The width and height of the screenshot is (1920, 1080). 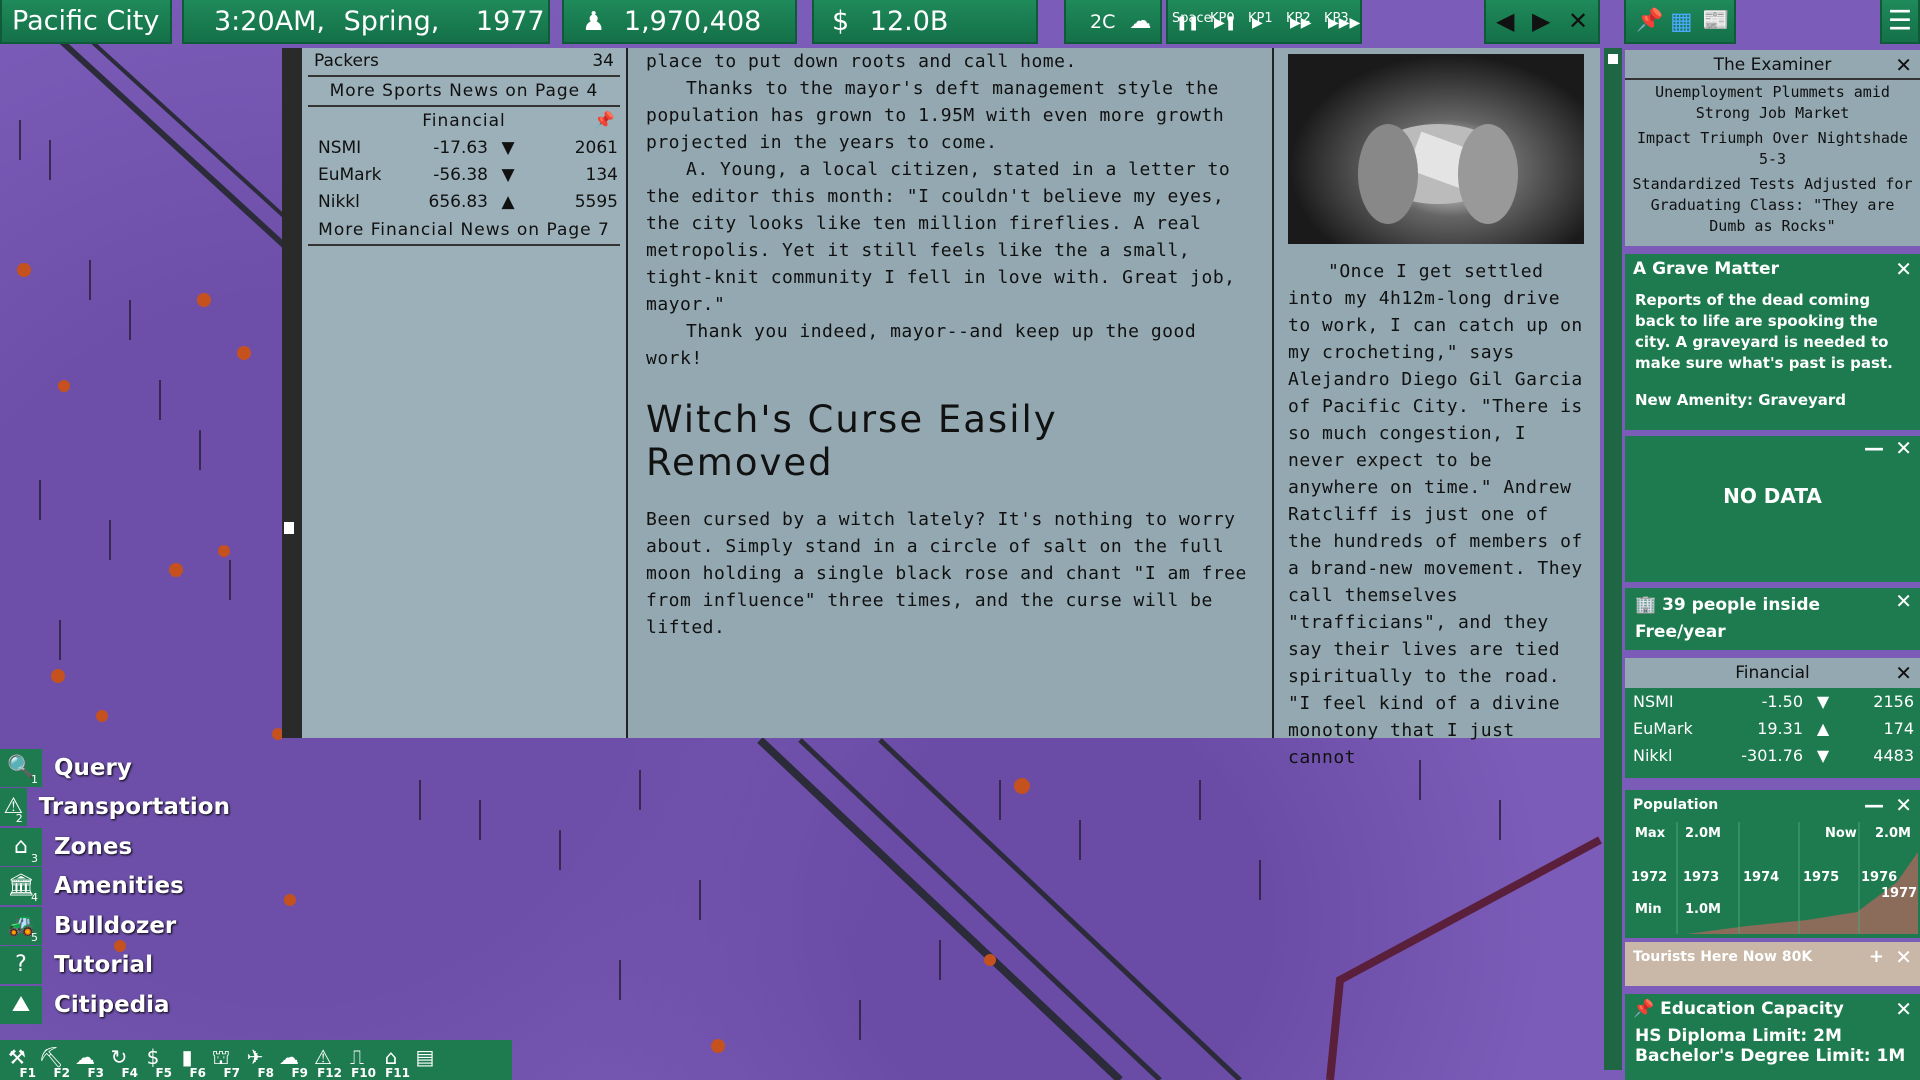 I want to click on speed-button: ▶ KP1, so click(x=1267, y=22).